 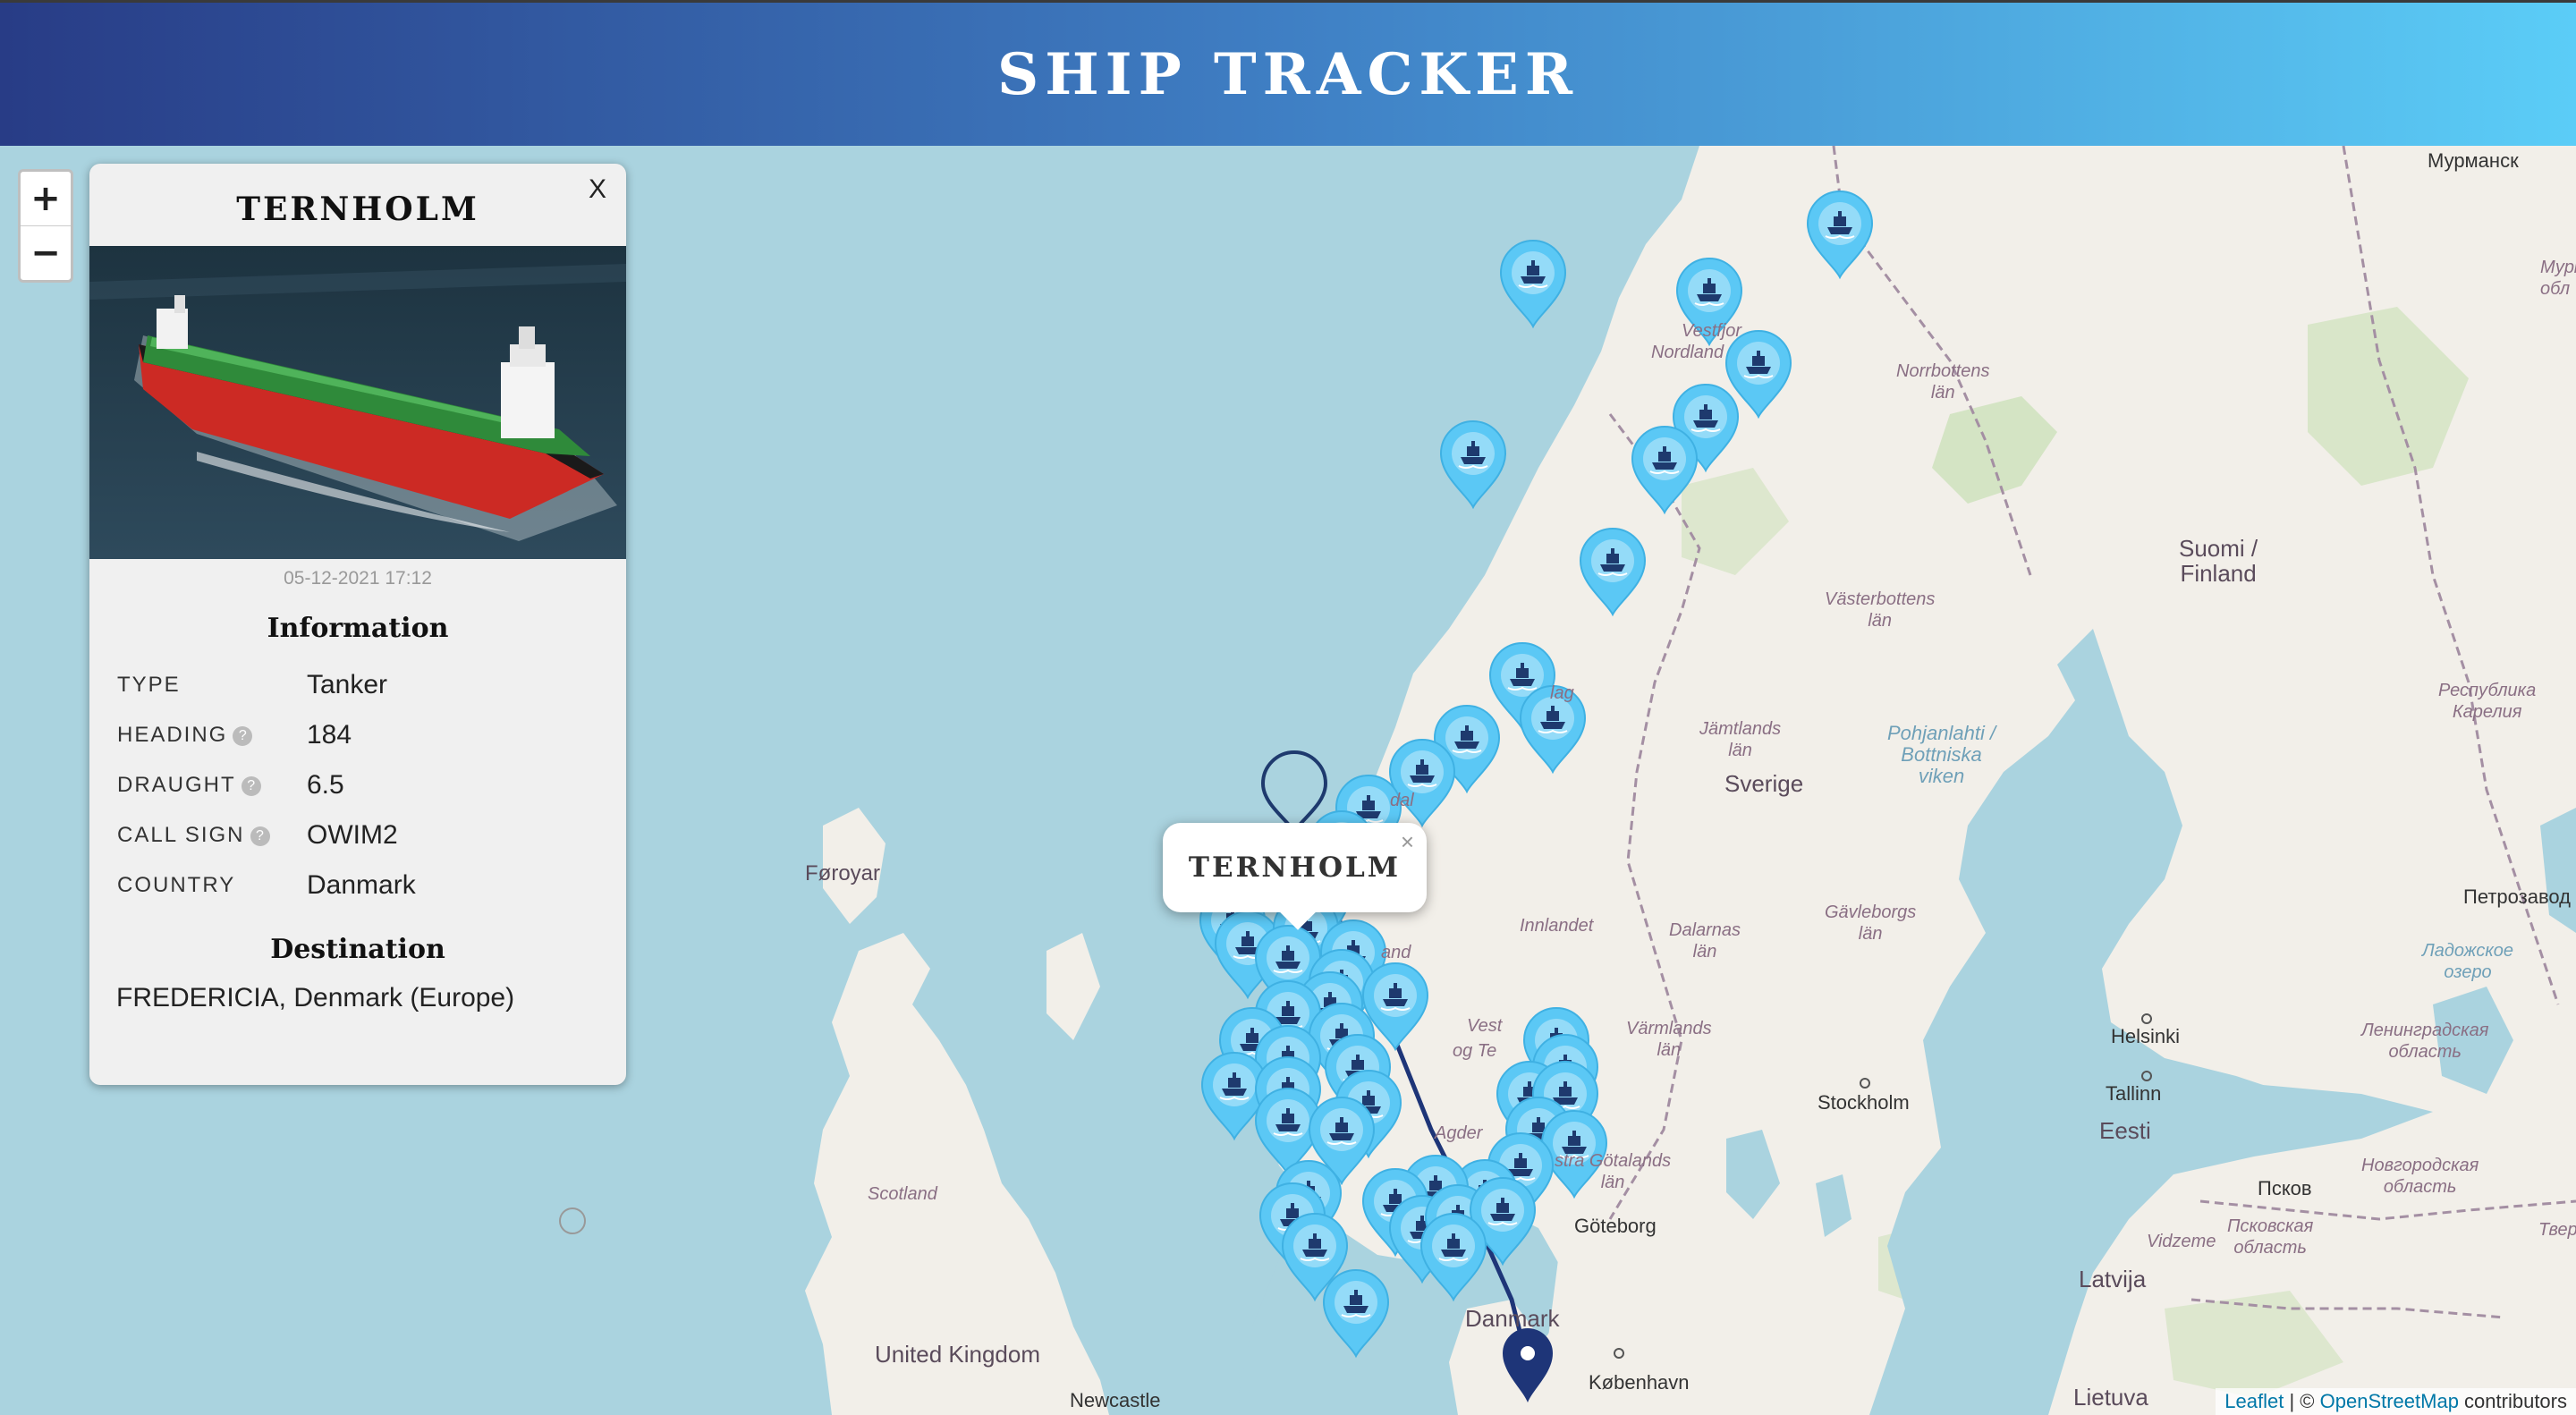 What do you see at coordinates (176, 785) in the screenshot?
I see `draught-label: DRAUGHT` at bounding box center [176, 785].